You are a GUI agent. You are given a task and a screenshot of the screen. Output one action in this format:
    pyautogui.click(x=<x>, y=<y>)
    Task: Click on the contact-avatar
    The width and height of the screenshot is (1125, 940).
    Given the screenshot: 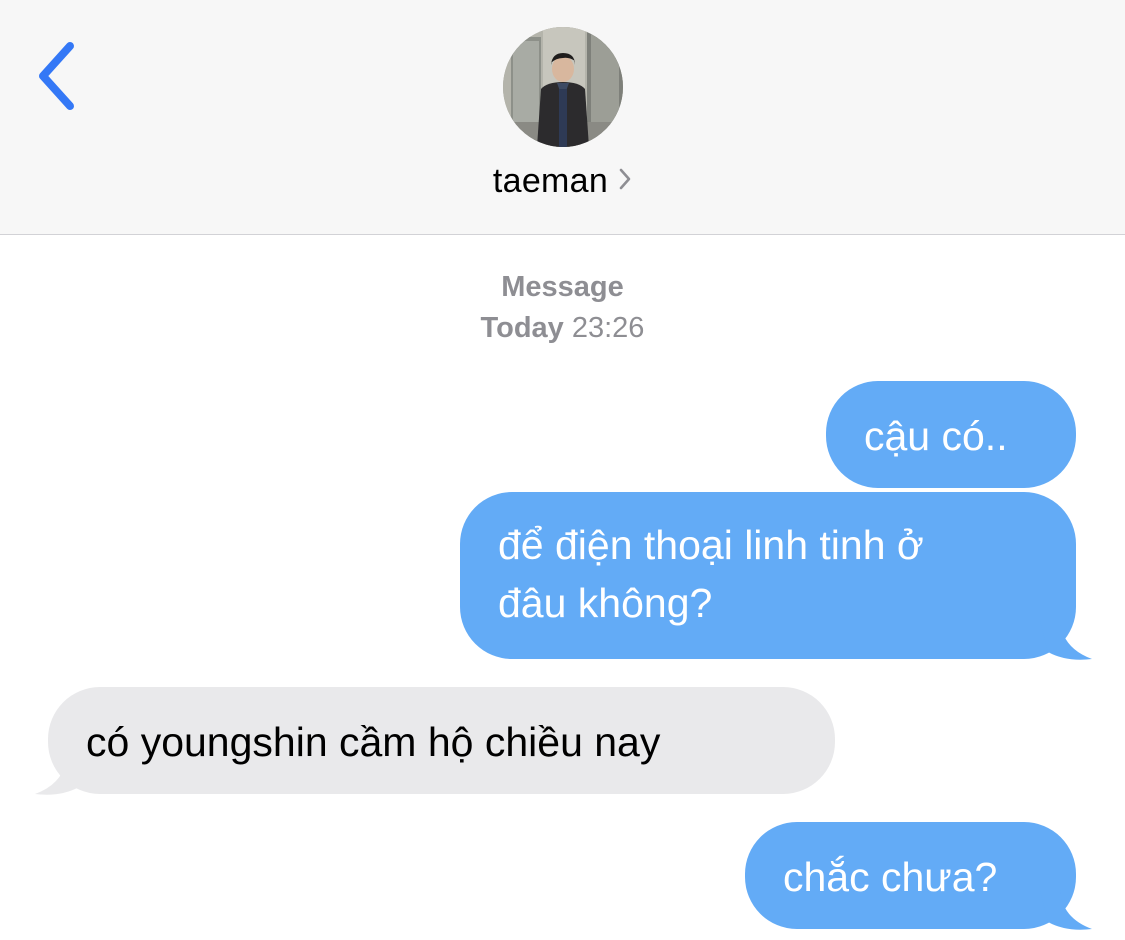 What is the action you would take?
    pyautogui.click(x=563, y=87)
    